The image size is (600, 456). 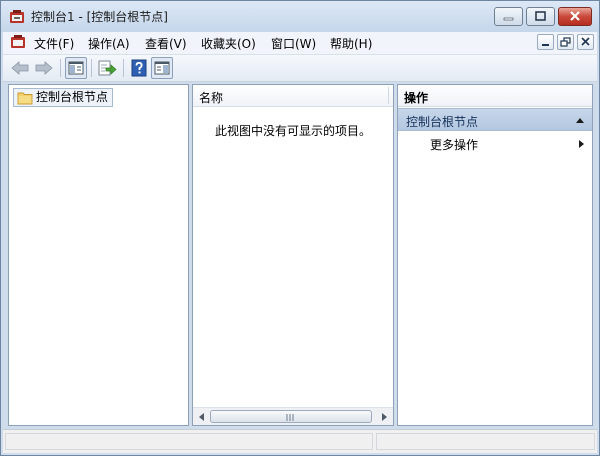 What do you see at coordinates (293, 96) in the screenshot?
I see `column-header-name: 名称` at bounding box center [293, 96].